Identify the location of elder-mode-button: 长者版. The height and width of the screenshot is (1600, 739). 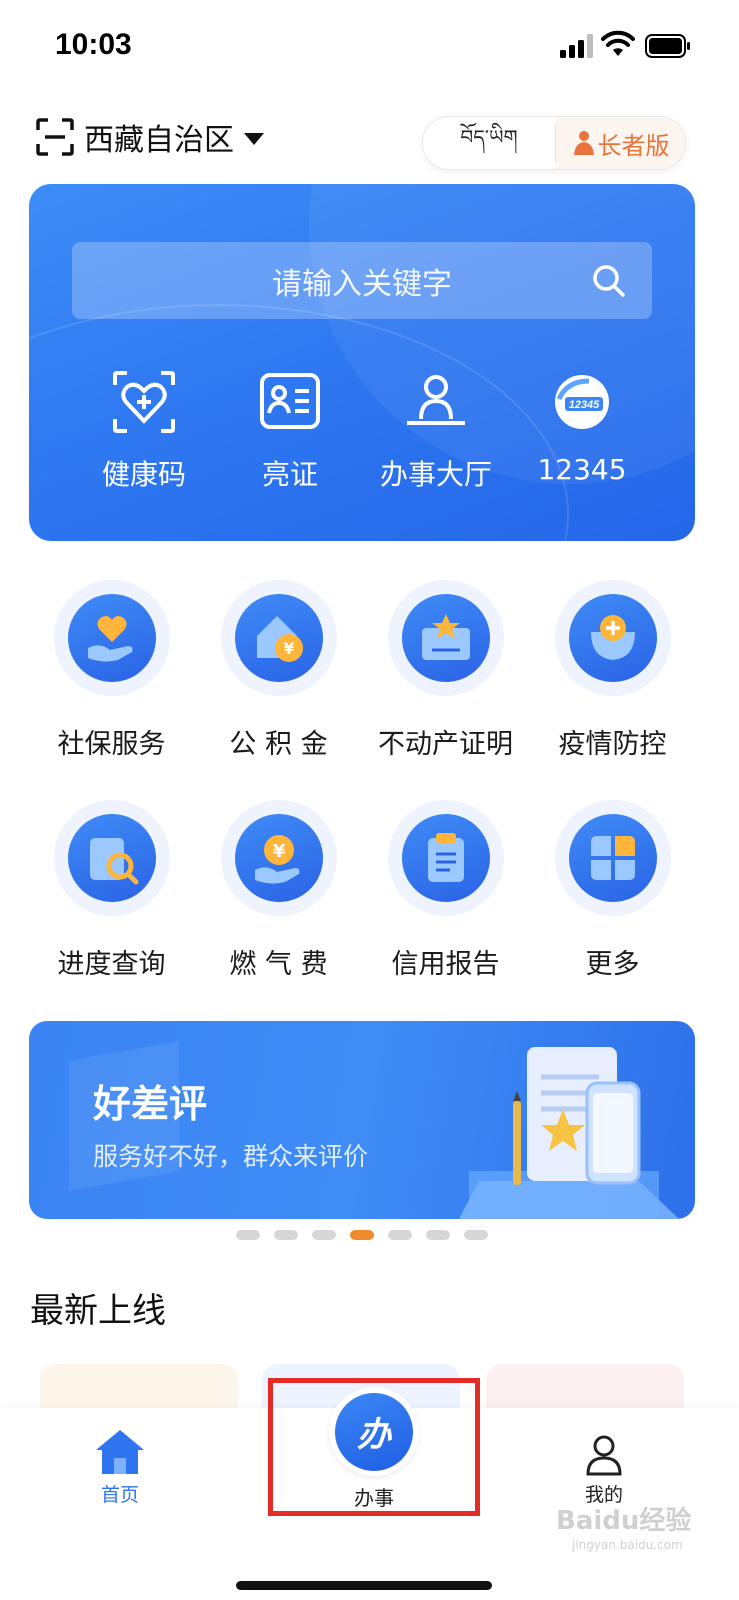
(620, 143).